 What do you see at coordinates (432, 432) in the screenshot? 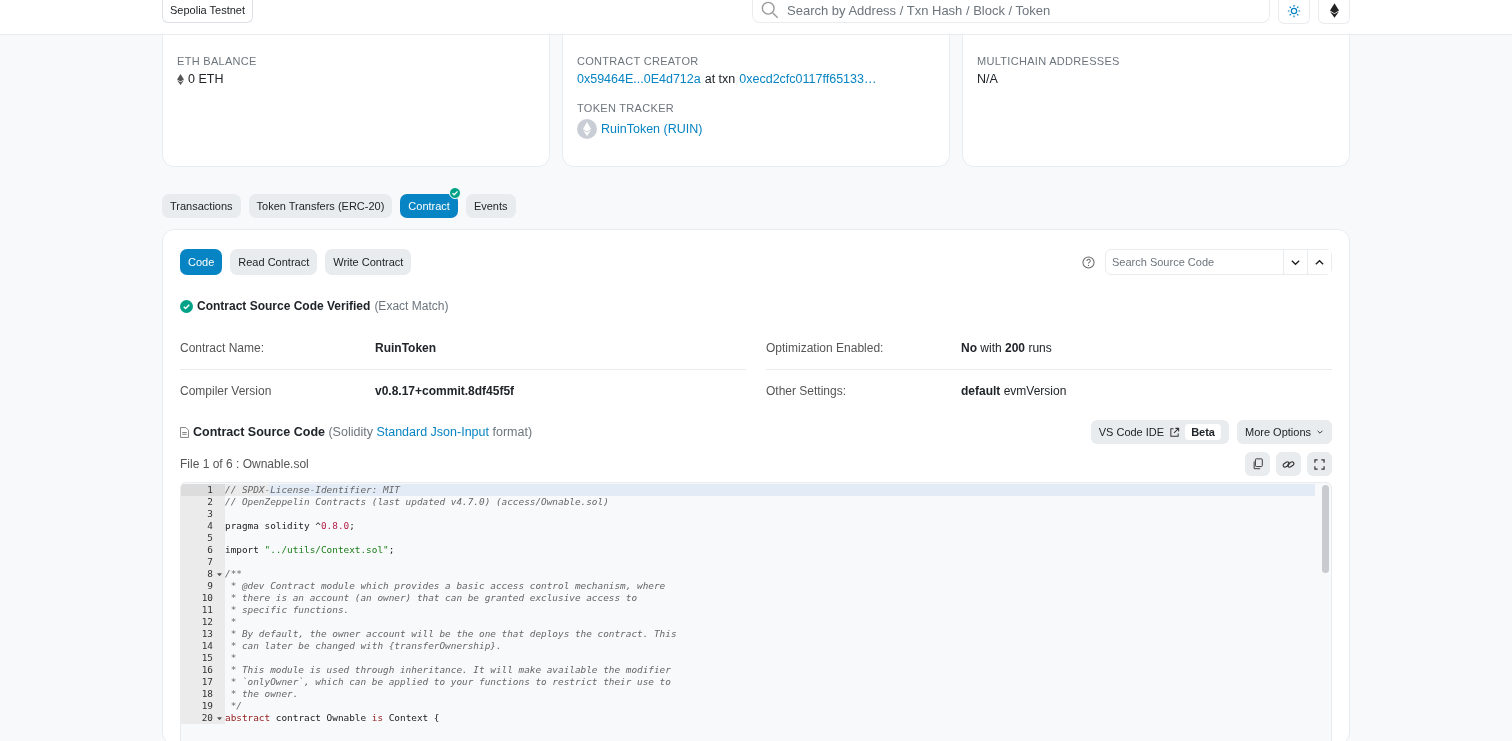
I see `format-link: Standard Json-Input` at bounding box center [432, 432].